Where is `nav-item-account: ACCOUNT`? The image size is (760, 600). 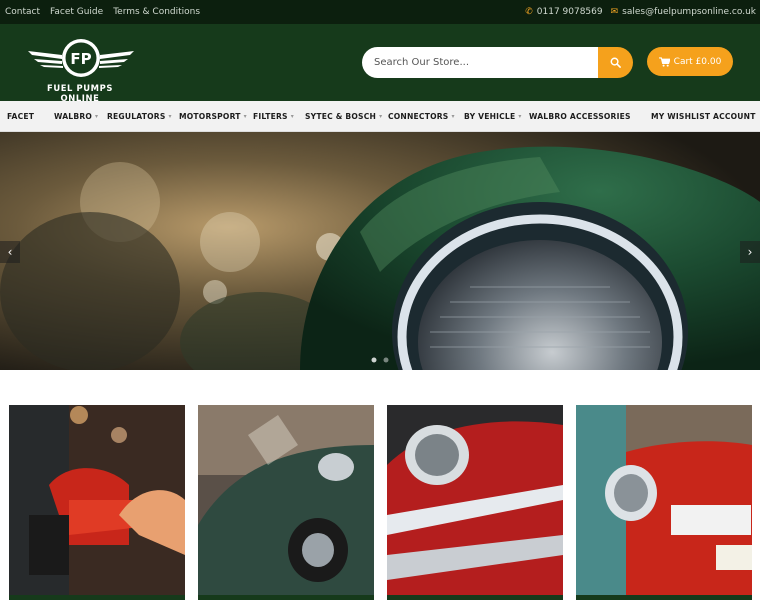 nav-item-account: ACCOUNT is located at coordinates (734, 116).